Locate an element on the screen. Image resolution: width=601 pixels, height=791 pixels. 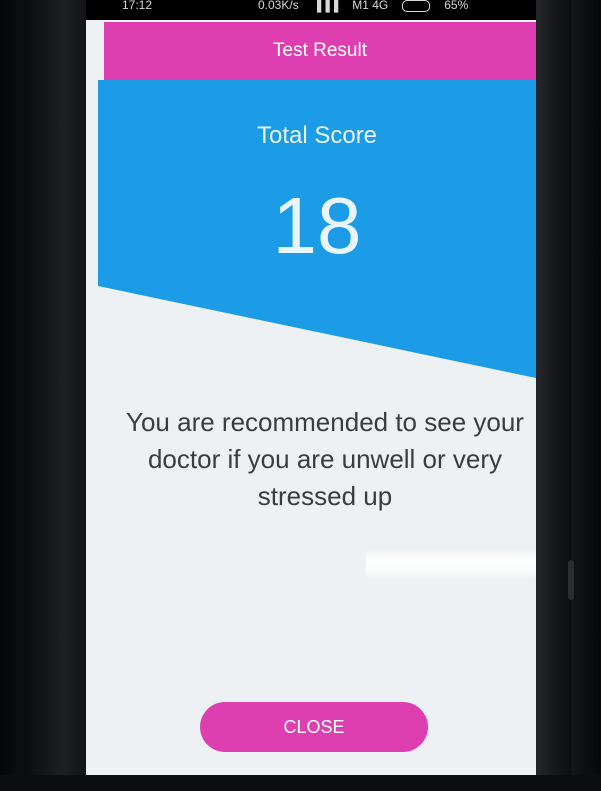
status-bar: 17:12 0.03K/s ▐▐▐ M1 4G 65% is located at coordinates (311, 10).